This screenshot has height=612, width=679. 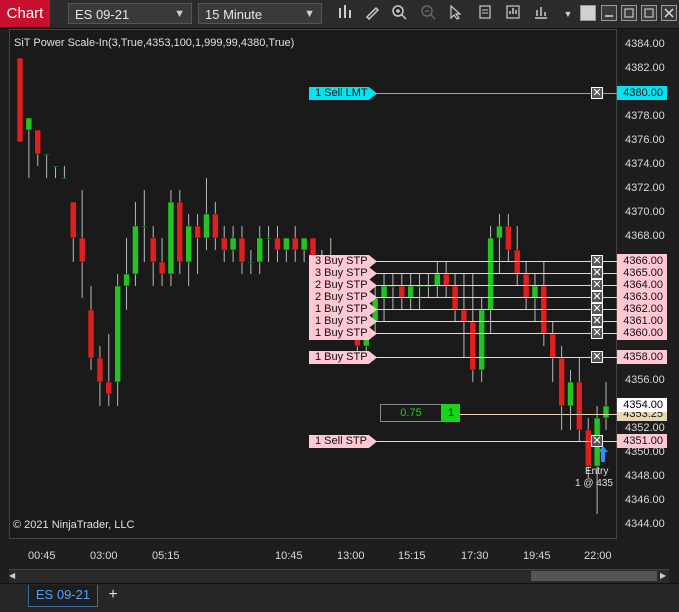 I want to click on tab-es-09-21: ES 09-21, so click(x=63, y=596).